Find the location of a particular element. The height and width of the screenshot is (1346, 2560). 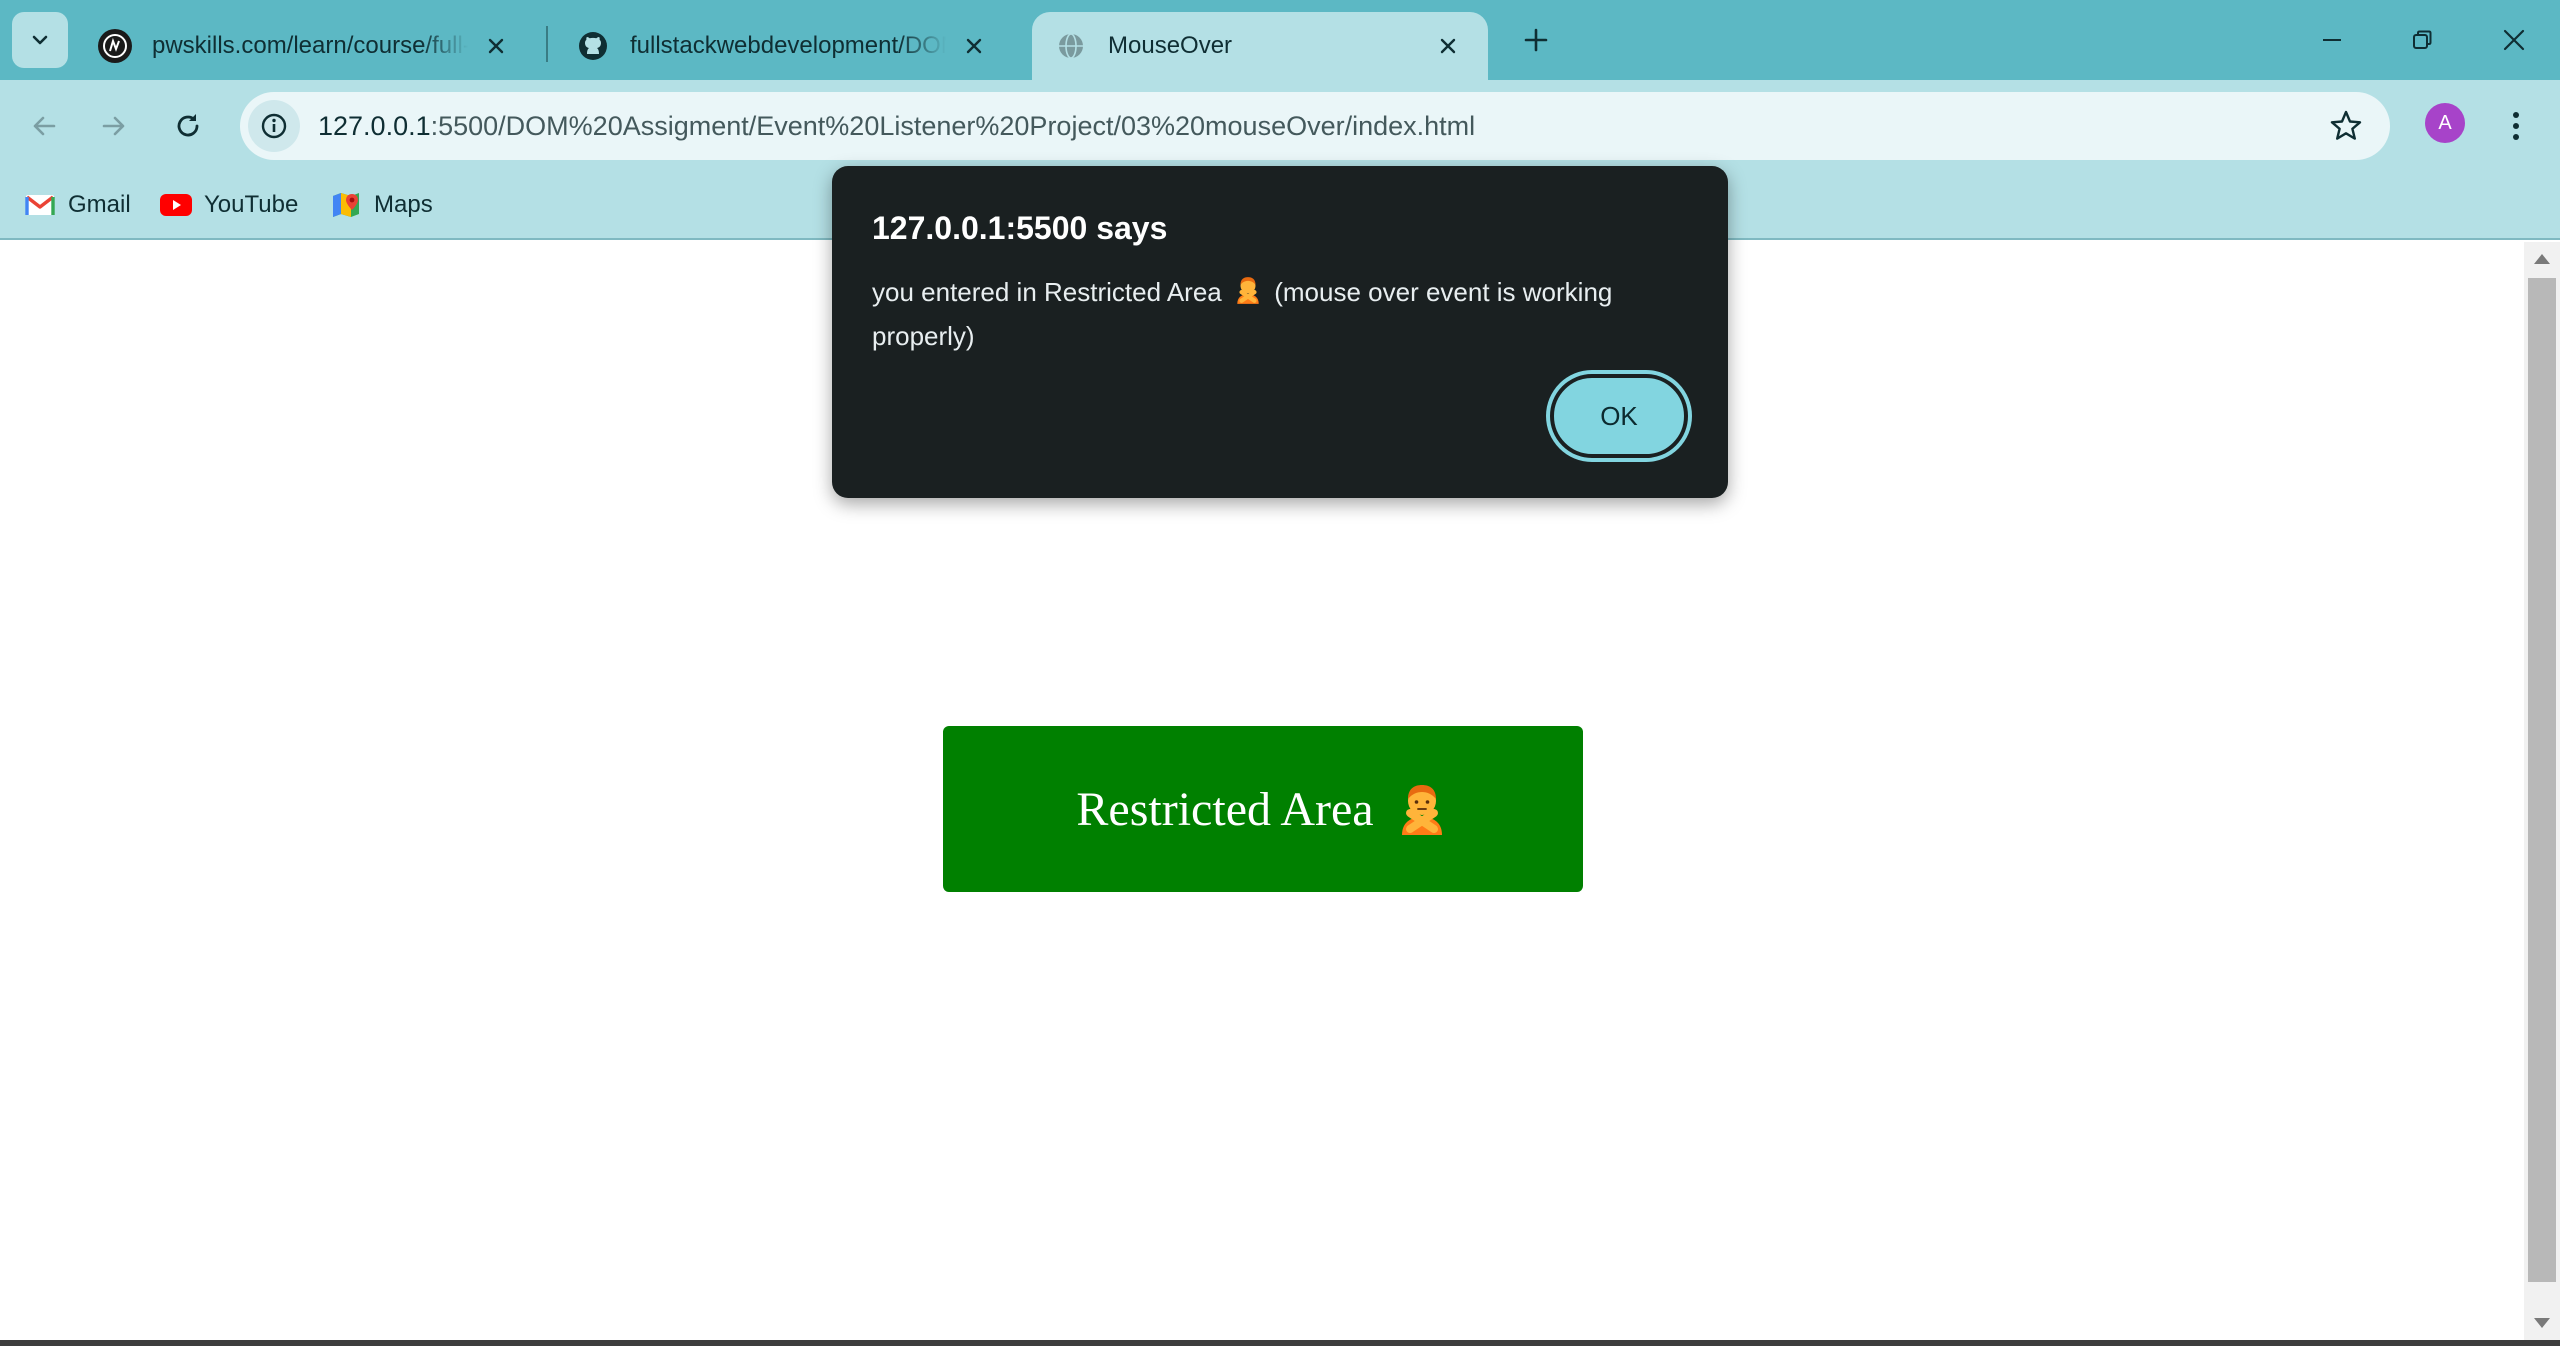

close-icon is located at coordinates (2514, 40).